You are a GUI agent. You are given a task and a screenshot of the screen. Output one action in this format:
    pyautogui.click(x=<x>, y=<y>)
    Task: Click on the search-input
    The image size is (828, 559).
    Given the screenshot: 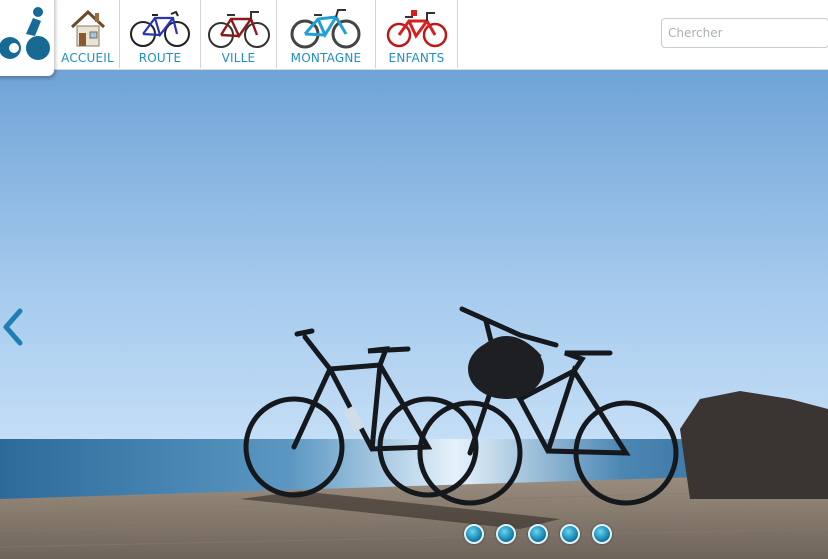 What is the action you would take?
    pyautogui.click(x=744, y=33)
    